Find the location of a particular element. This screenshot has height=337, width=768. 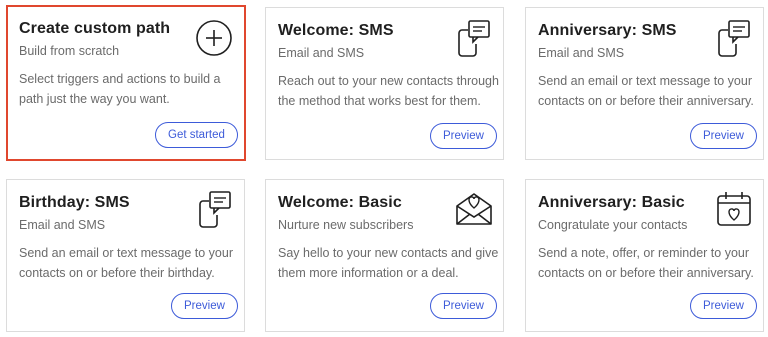

calendar-heart-icon is located at coordinates (734, 209).